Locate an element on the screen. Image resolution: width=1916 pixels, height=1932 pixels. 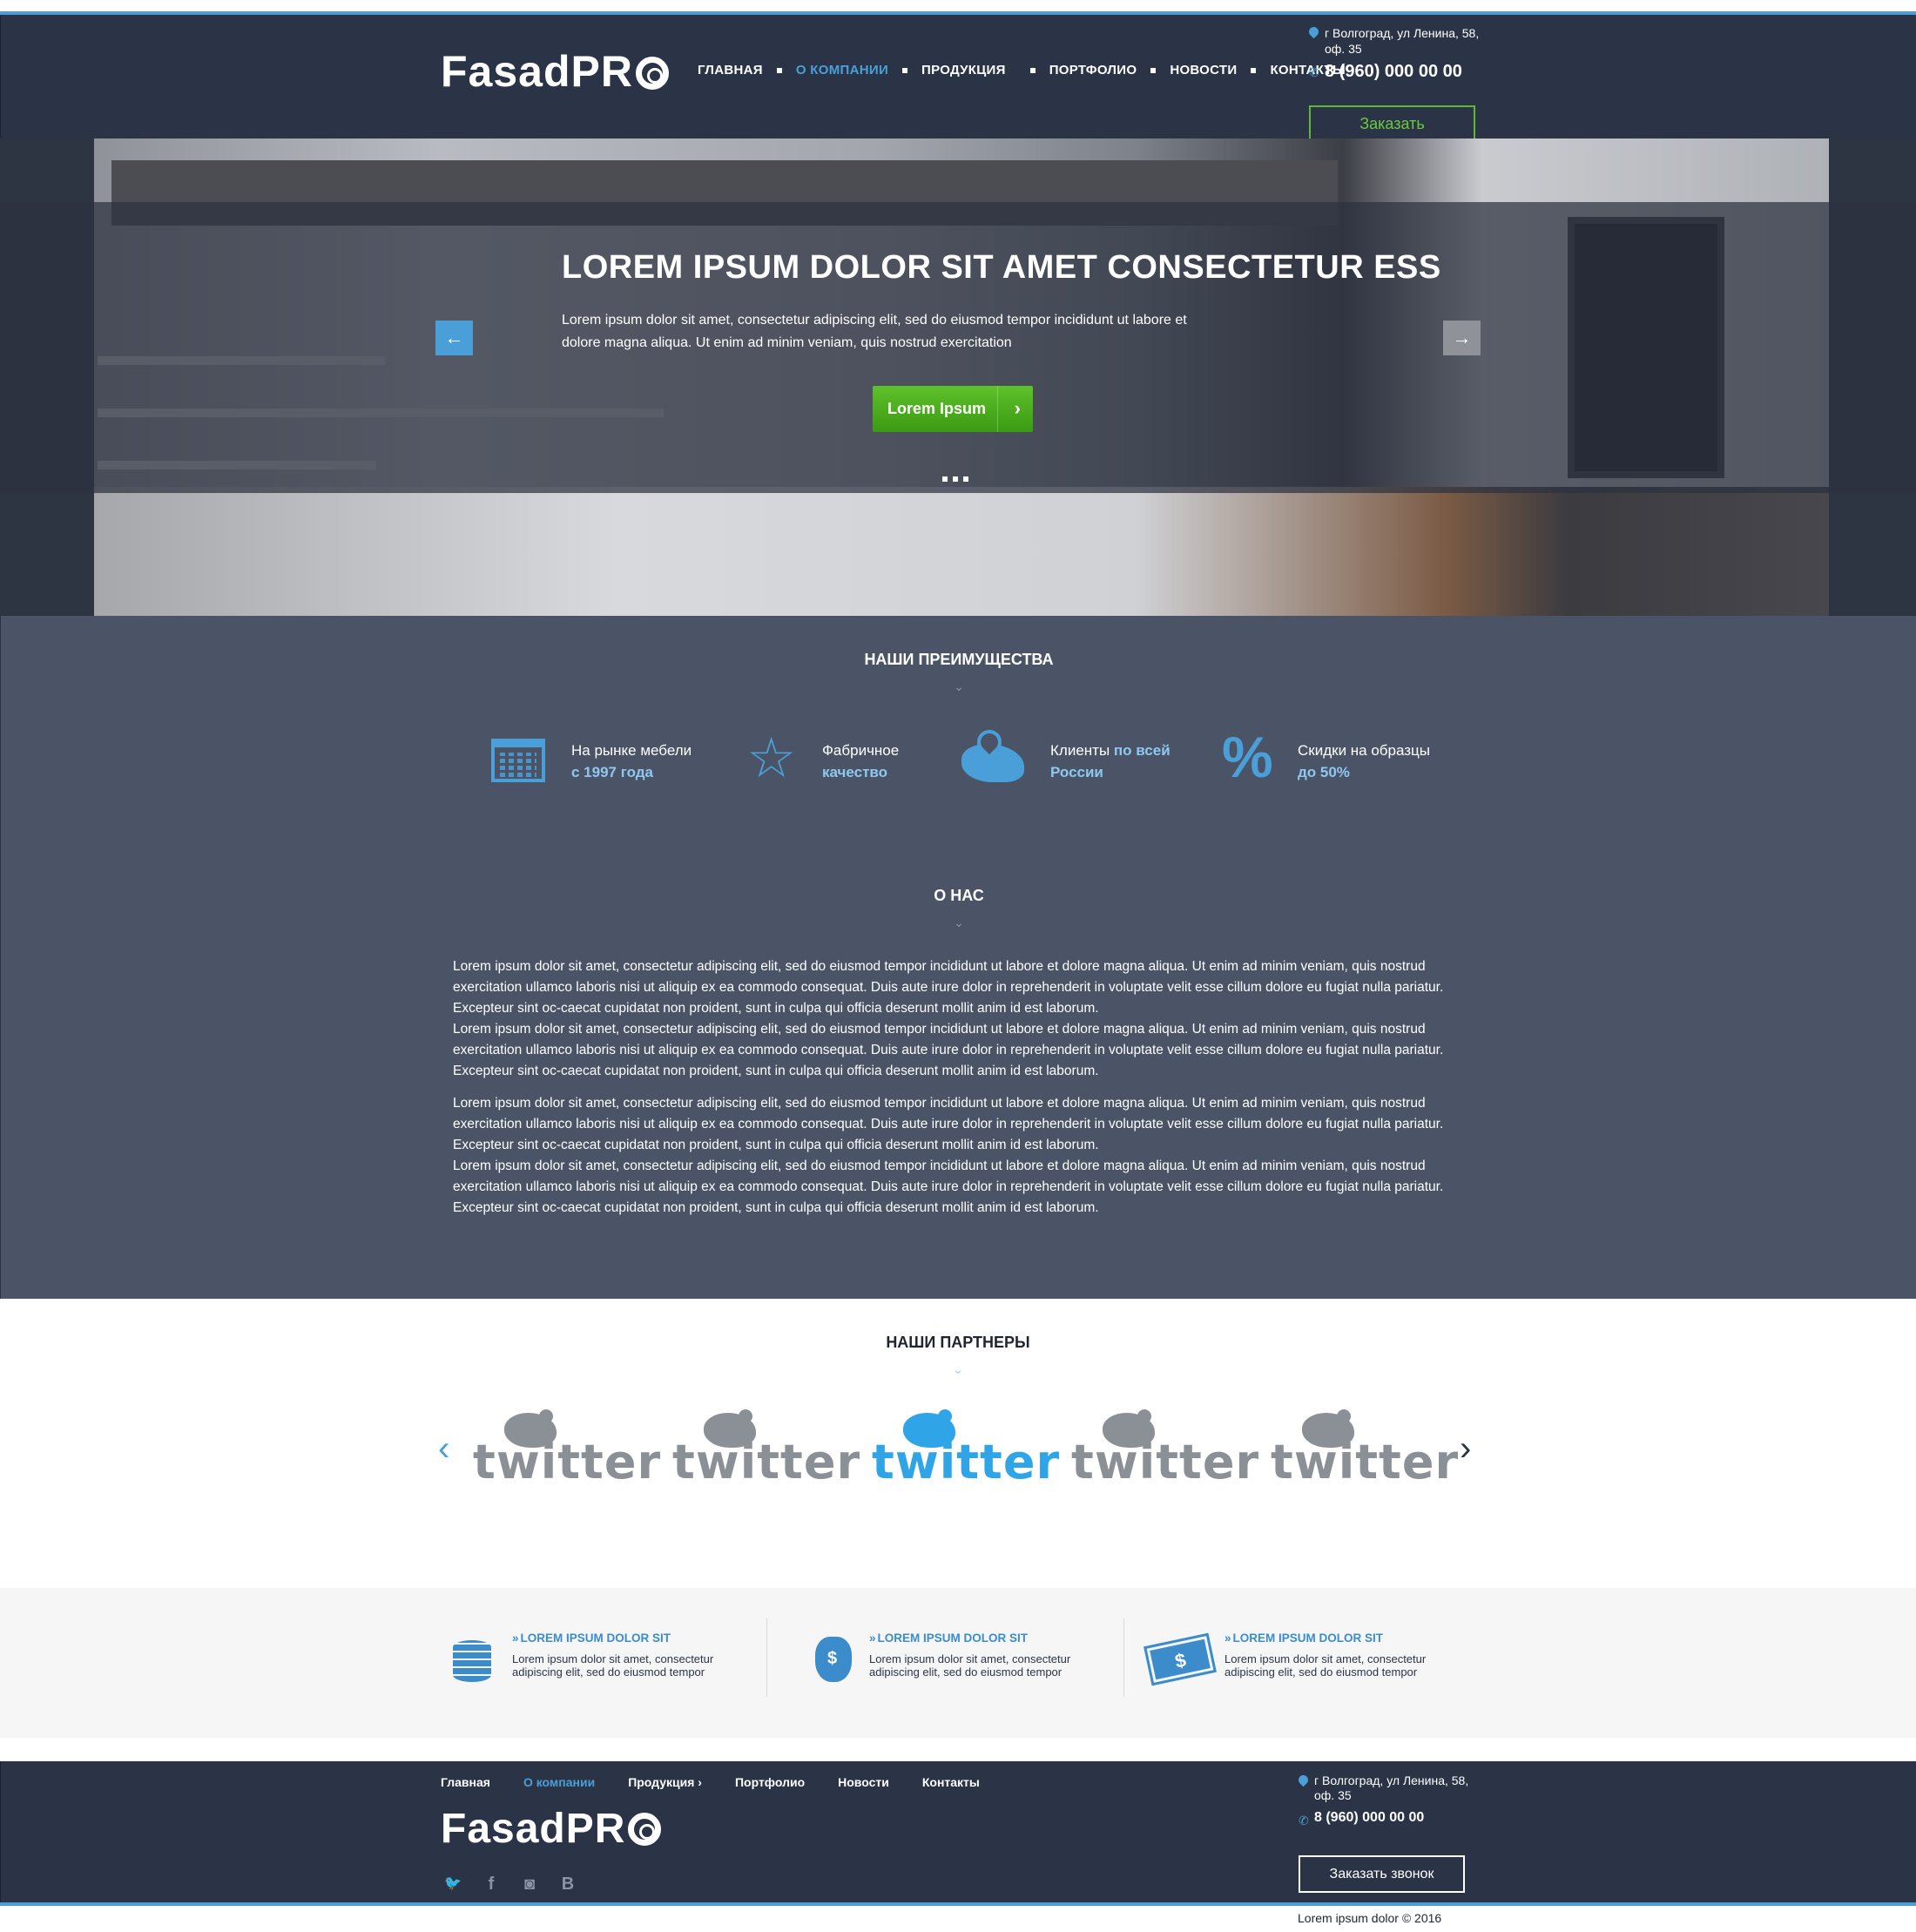
footer-logo: FasadPR is located at coordinates (551, 1829).